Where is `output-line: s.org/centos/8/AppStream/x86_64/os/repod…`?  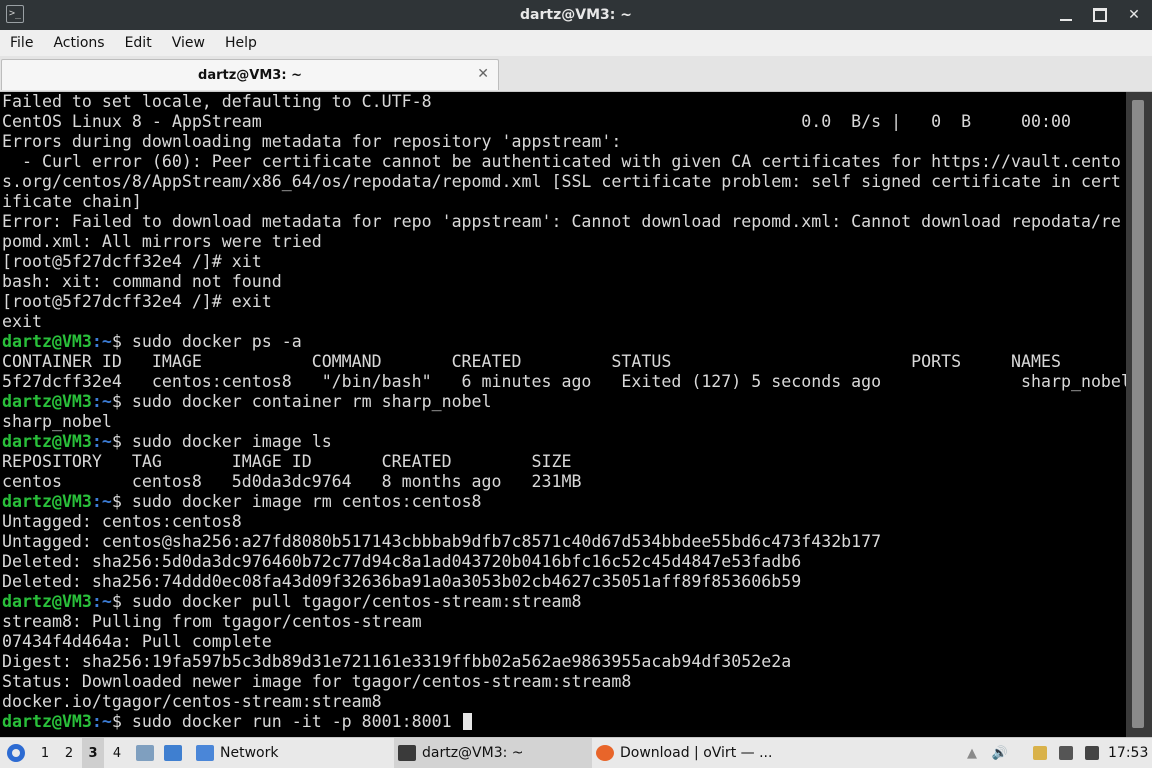 output-line: s.org/centos/8/AppStream/x86_64/os/repod… is located at coordinates (564, 182).